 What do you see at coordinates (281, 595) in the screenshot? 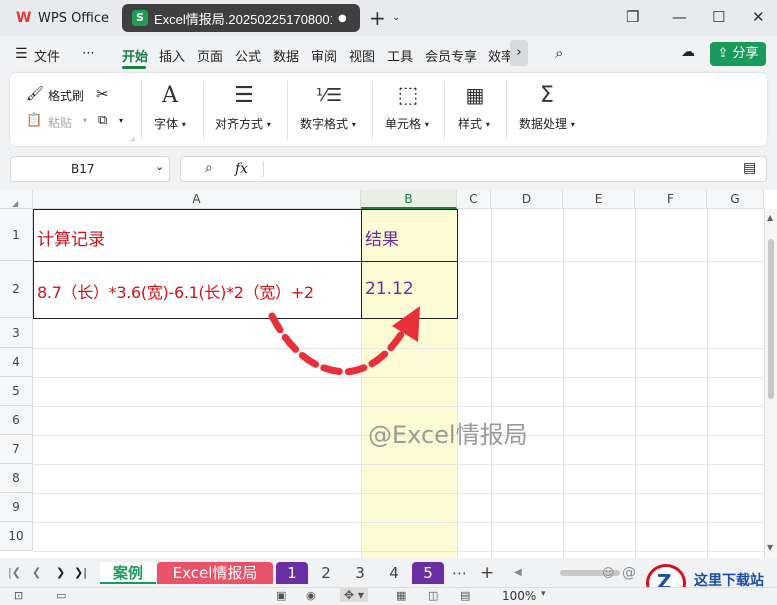
I see `normal-view-icon: ▣` at bounding box center [281, 595].